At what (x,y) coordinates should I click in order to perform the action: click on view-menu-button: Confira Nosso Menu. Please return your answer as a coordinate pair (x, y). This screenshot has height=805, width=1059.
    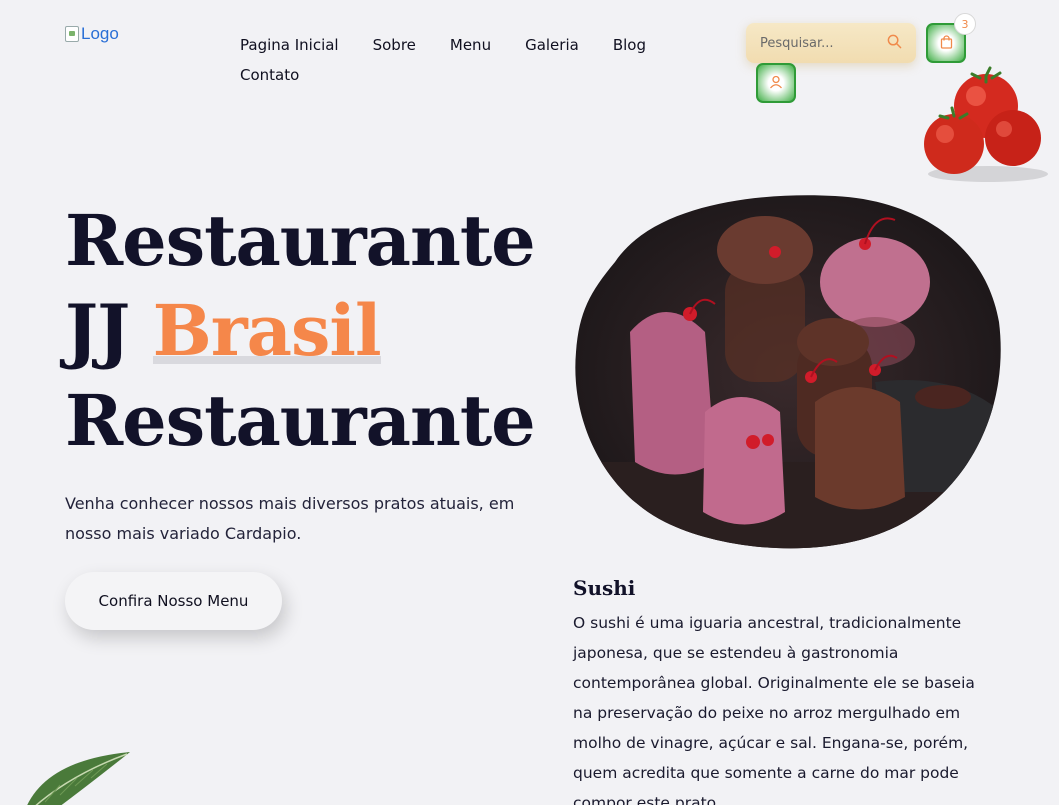
    Looking at the image, I should click on (173, 601).